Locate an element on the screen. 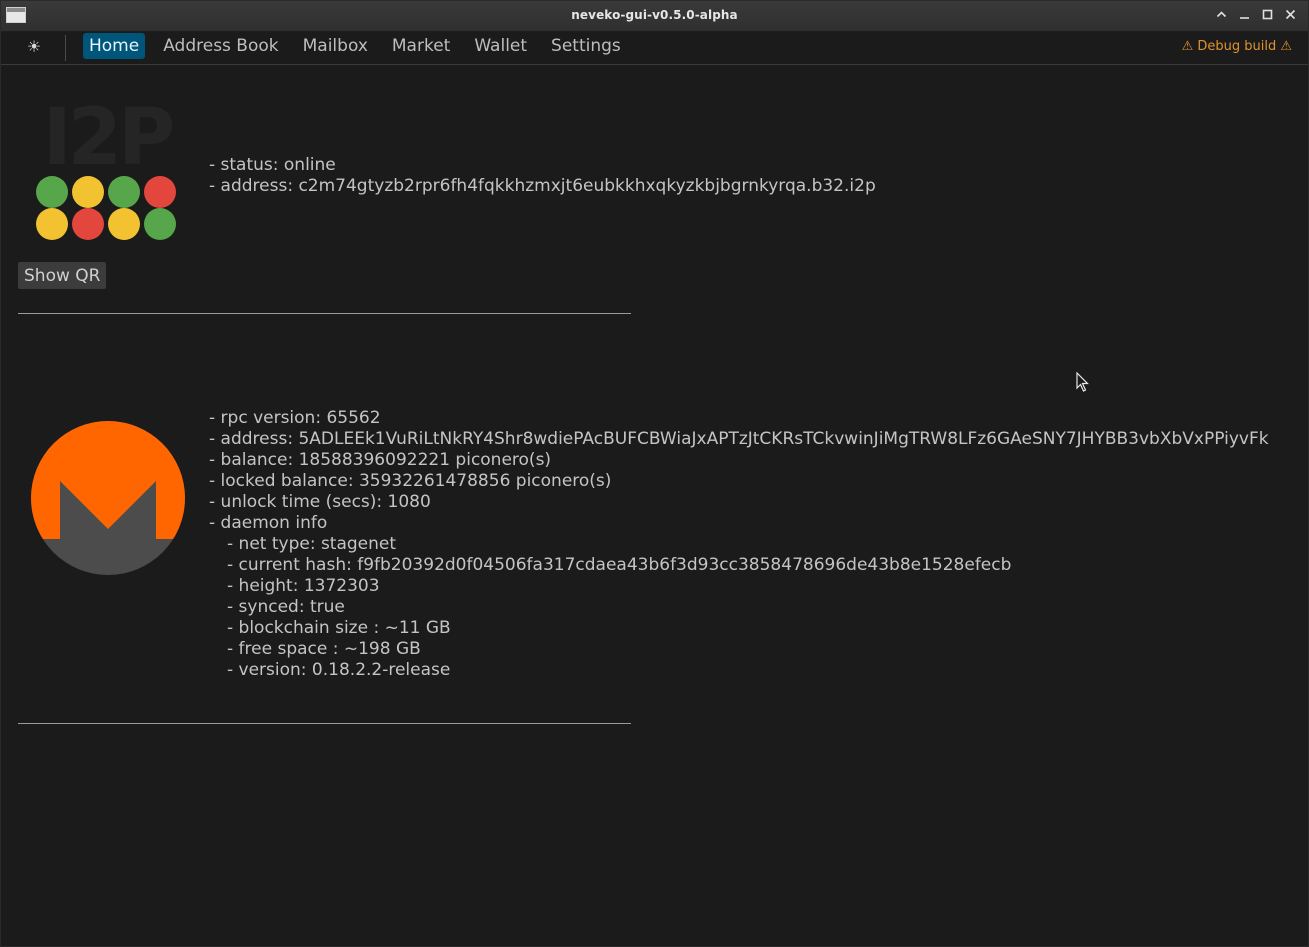 This screenshot has height=947, width=1309. daemon-net-type: - net type: stagenet is located at coordinates (312, 544).